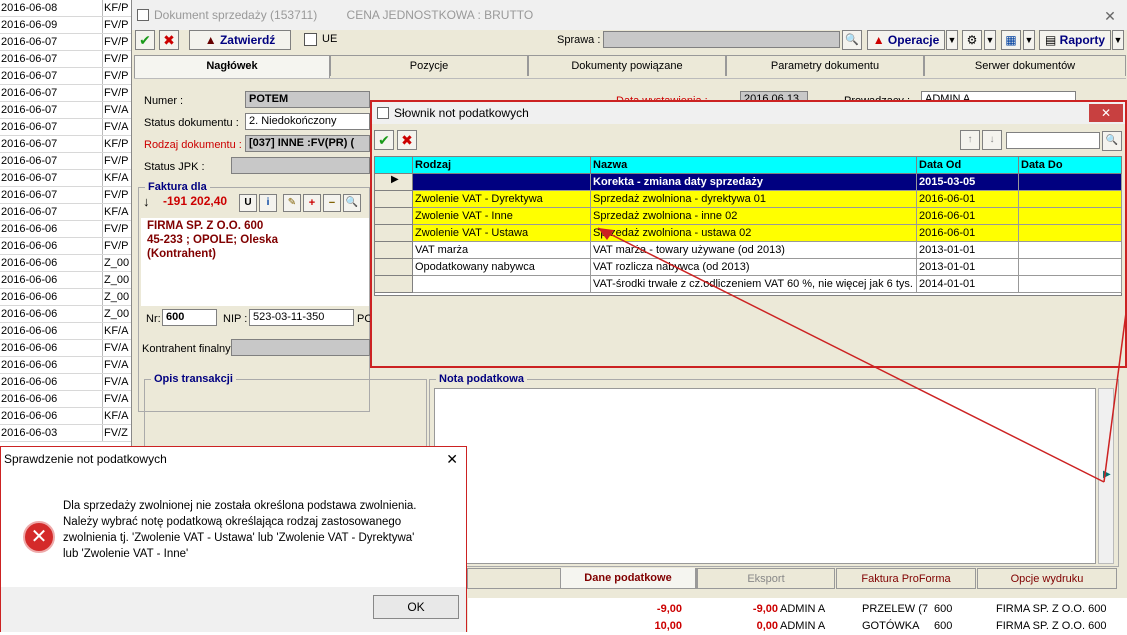  What do you see at coordinates (992, 140) in the screenshot?
I see `sort-desc-icon: ↓` at bounding box center [992, 140].